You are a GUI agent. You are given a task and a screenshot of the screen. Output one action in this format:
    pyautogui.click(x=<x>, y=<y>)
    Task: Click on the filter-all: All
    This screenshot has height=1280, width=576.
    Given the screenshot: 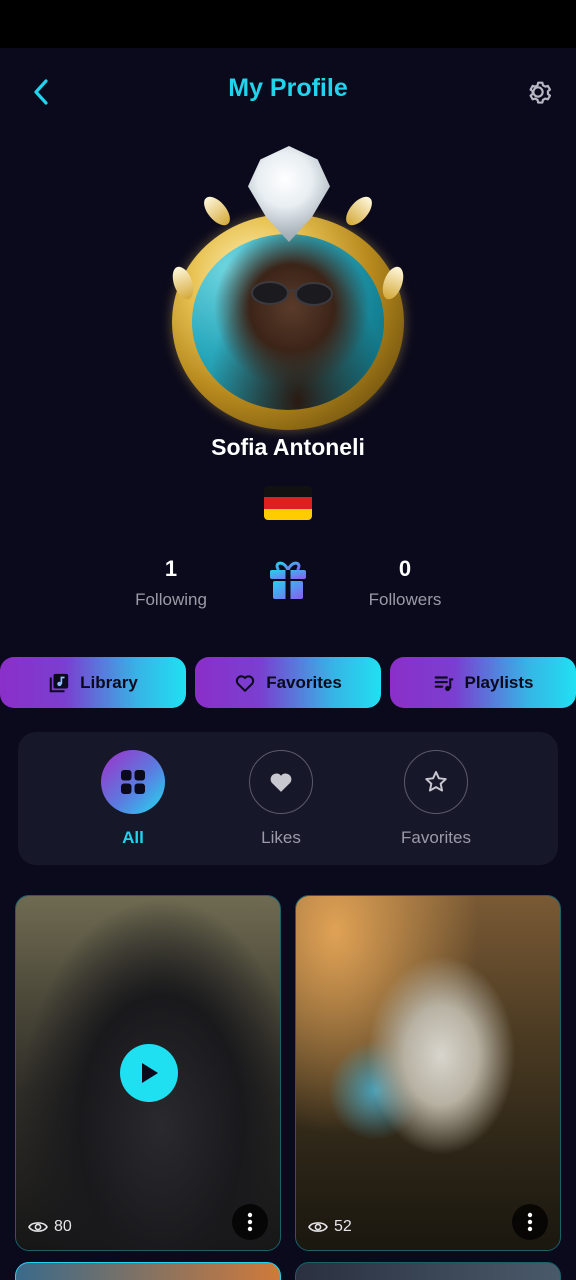 What is the action you would take?
    pyautogui.click(x=133, y=799)
    